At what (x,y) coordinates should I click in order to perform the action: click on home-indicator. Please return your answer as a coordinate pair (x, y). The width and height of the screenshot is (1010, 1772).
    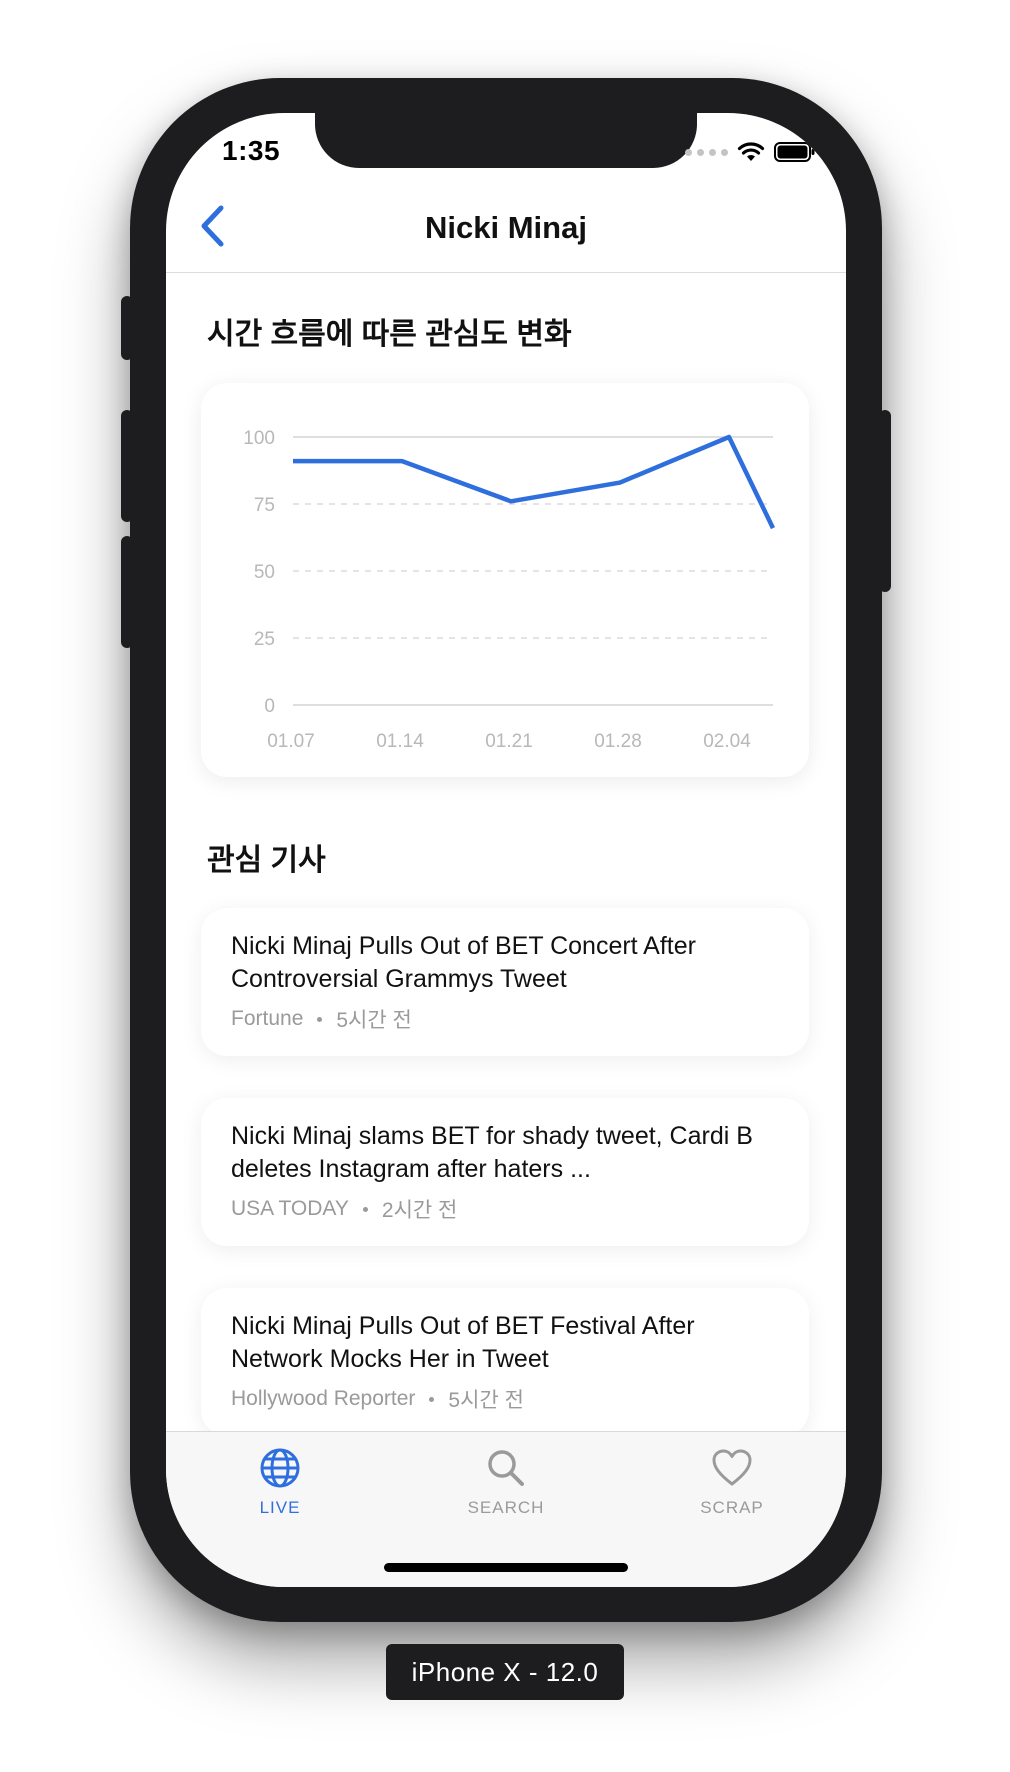
    Looking at the image, I should click on (506, 1567).